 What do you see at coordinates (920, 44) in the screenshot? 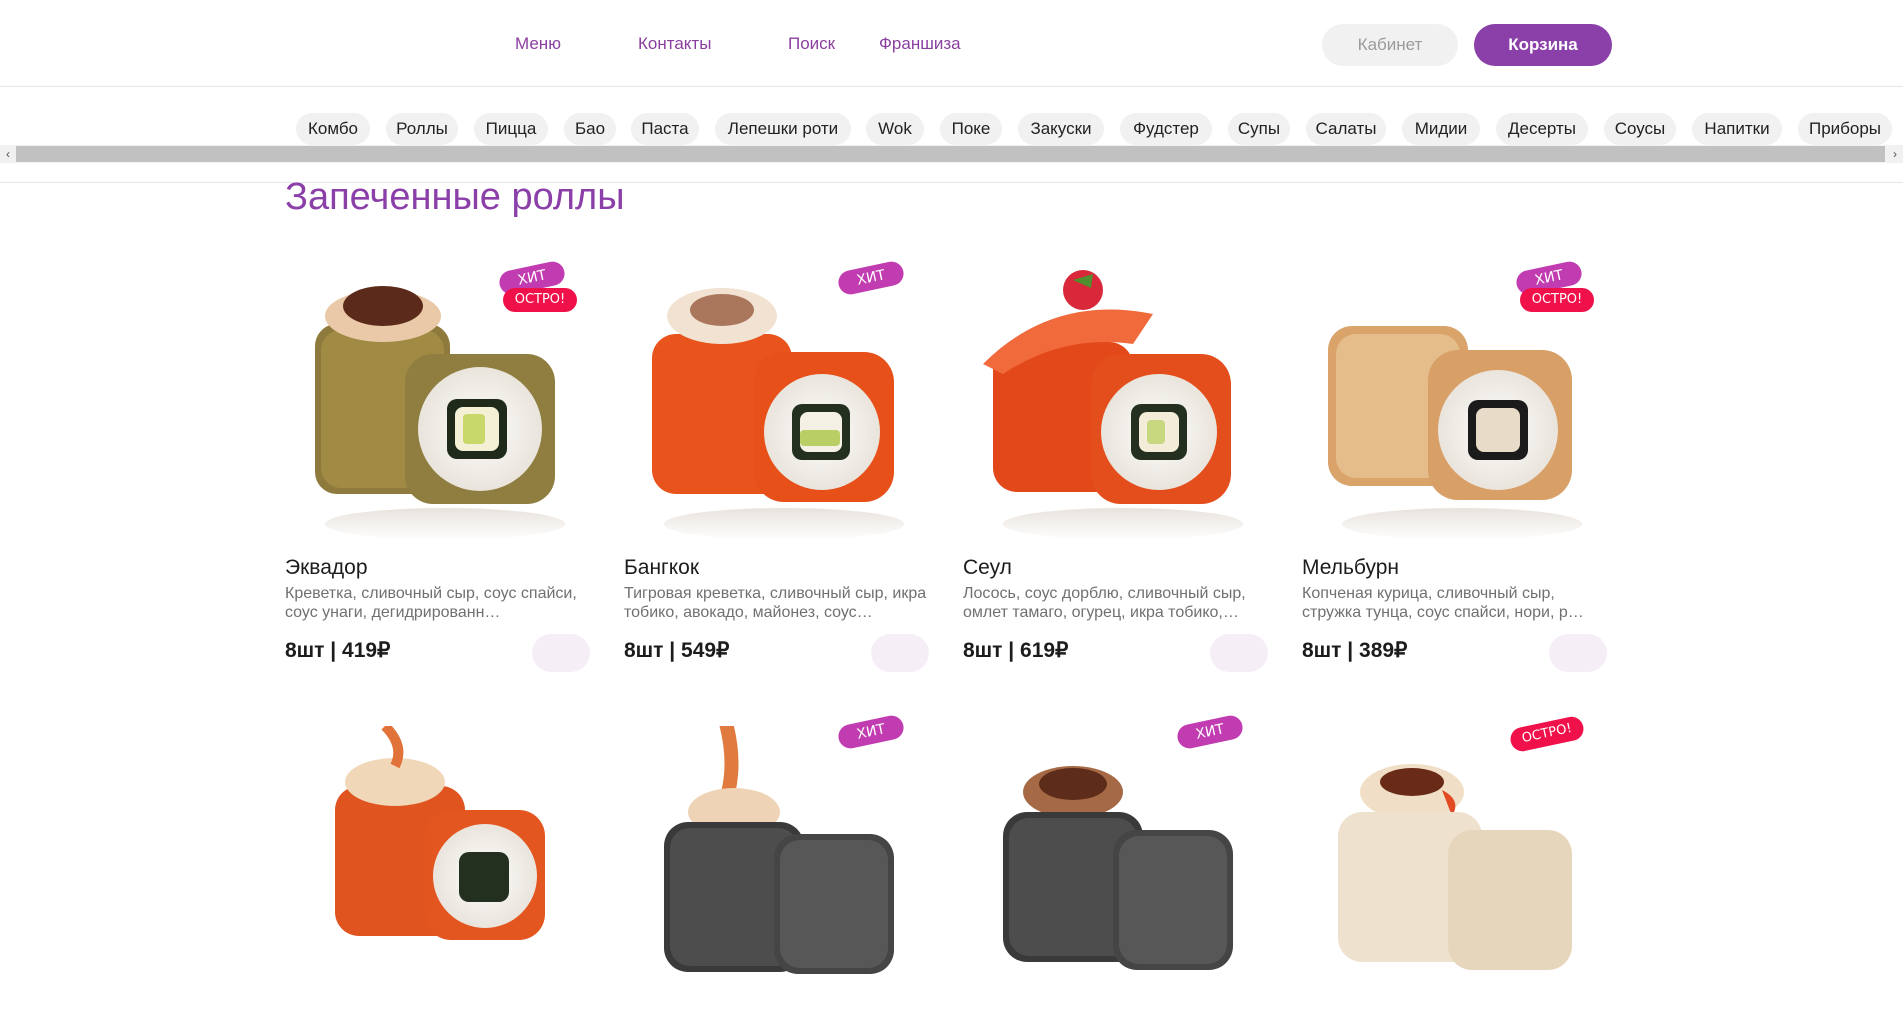
I see `nav-franchise-link: Франшиза` at bounding box center [920, 44].